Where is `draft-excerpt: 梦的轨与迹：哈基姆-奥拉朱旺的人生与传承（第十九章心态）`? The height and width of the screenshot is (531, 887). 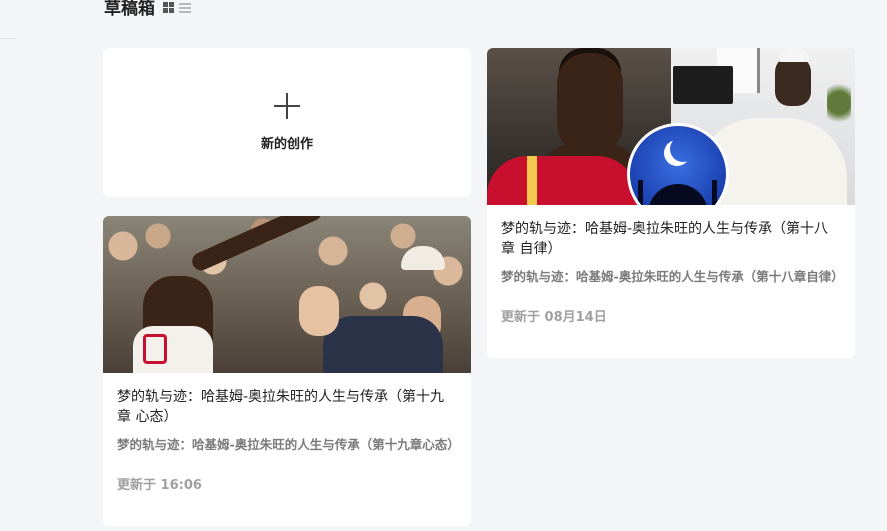 draft-excerpt: 梦的轨与迹：哈基姆-奥拉朱旺的人生与传承（第十九章心态） is located at coordinates (288, 444).